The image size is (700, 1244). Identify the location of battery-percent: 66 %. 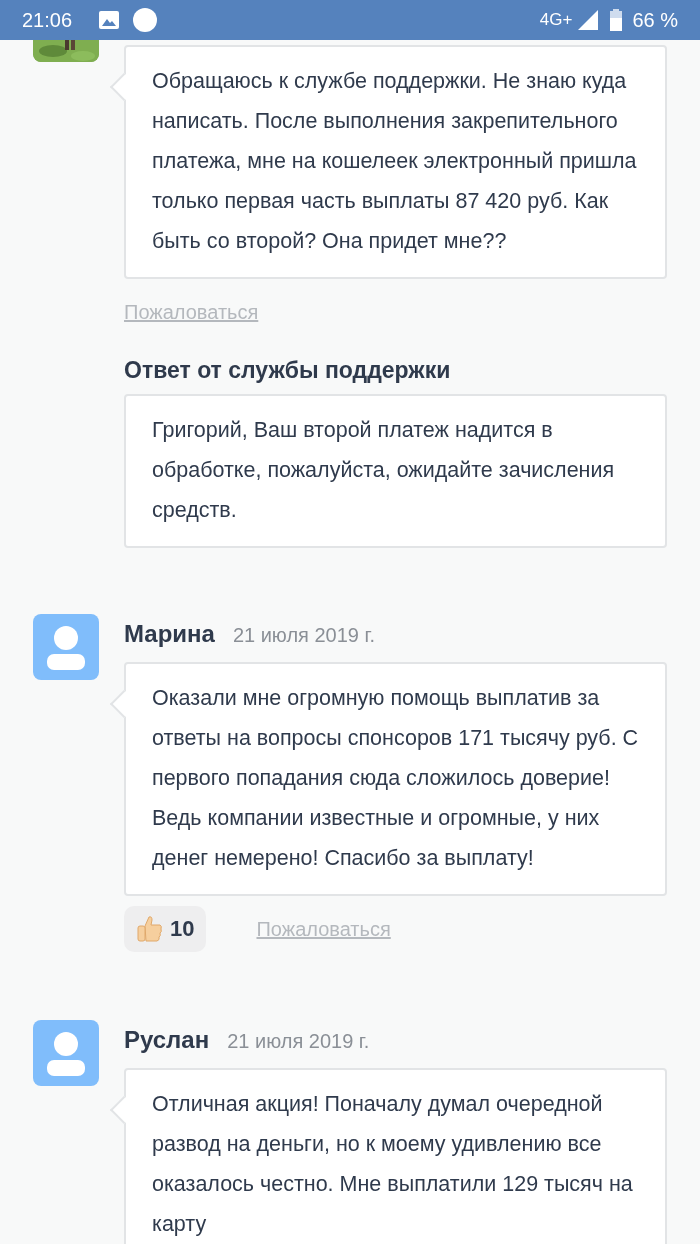
(655, 20).